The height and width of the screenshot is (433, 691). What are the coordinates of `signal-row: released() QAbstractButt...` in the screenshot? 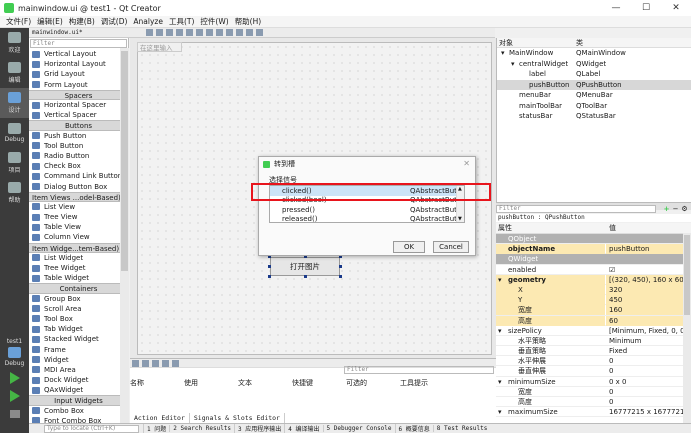 It's located at (367, 218).